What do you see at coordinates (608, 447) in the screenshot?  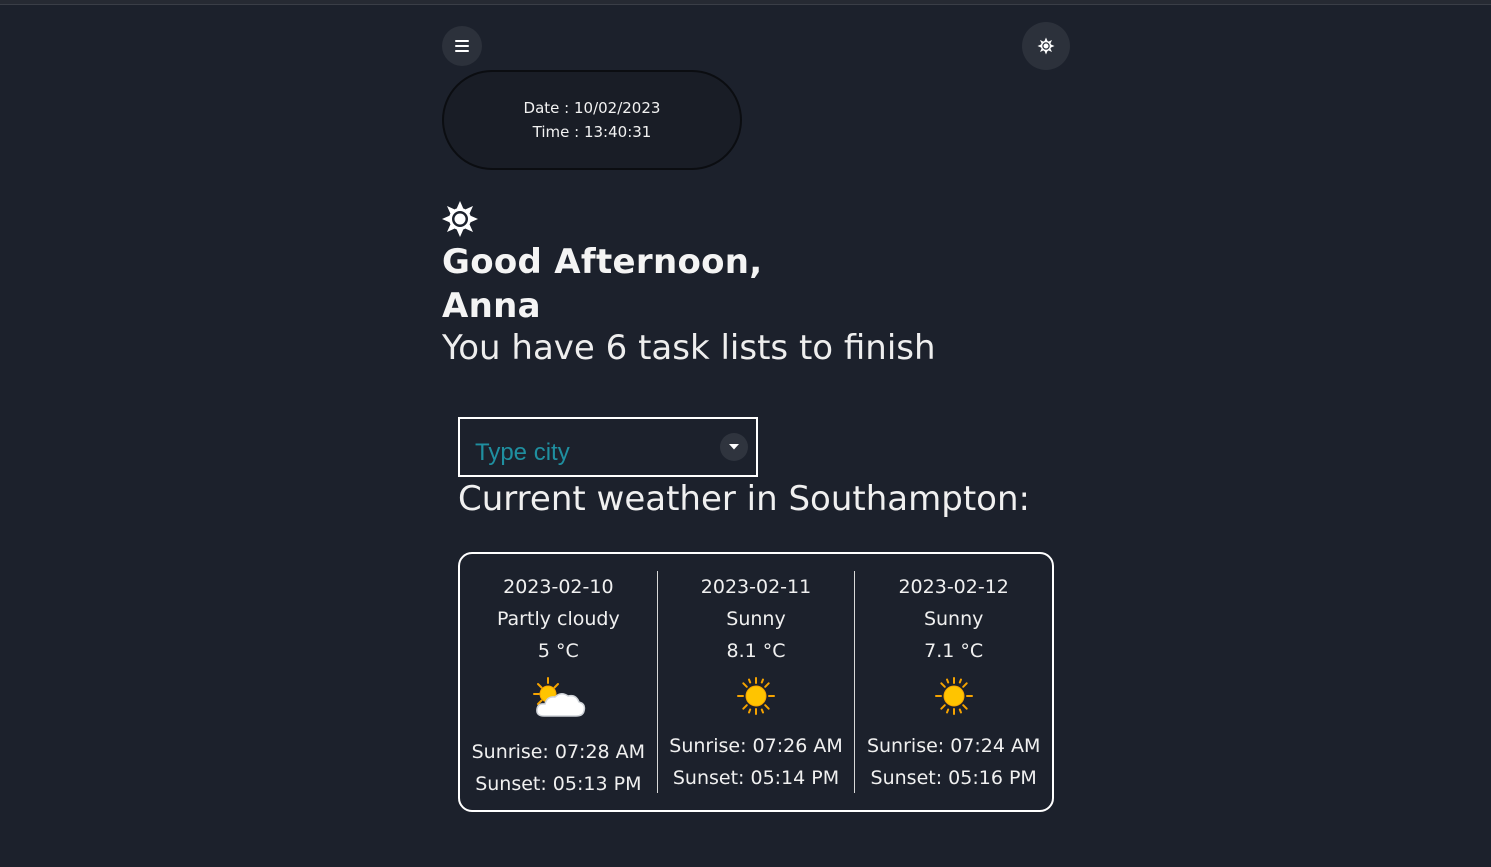 I see `city-search-input: Type city` at bounding box center [608, 447].